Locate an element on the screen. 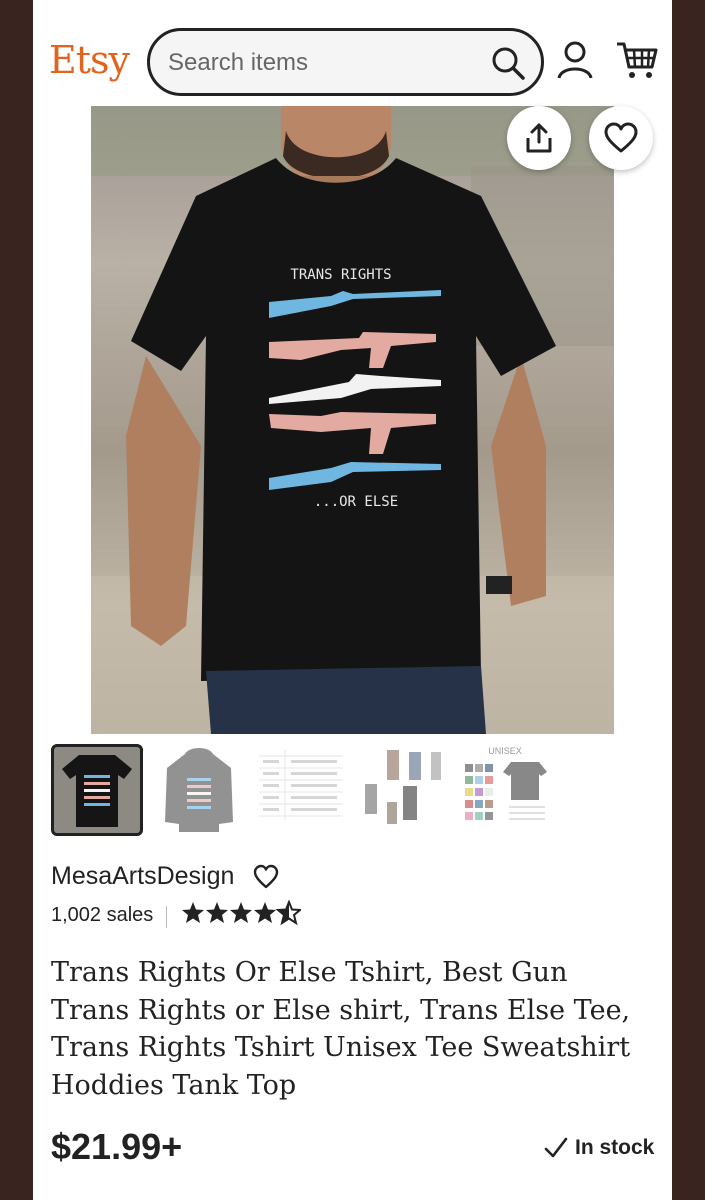 This screenshot has height=1200, width=705. heart-icon is located at coordinates (621, 137).